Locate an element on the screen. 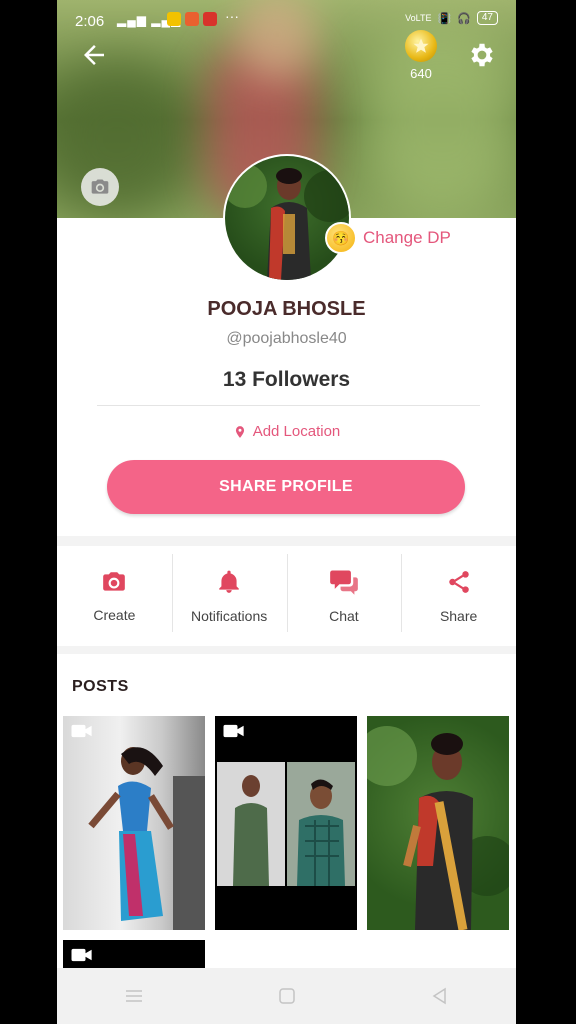 This screenshot has height=1024, width=576. share-label: Share is located at coordinates (458, 616).